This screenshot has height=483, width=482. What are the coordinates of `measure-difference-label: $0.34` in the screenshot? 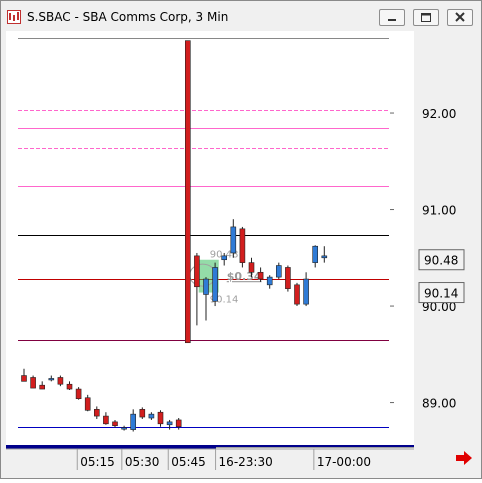 It's located at (244, 276).